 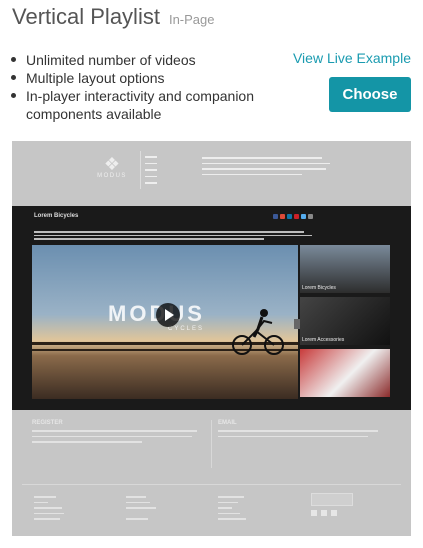 I want to click on logo-mark-icon: ❖, so click(x=112, y=164).